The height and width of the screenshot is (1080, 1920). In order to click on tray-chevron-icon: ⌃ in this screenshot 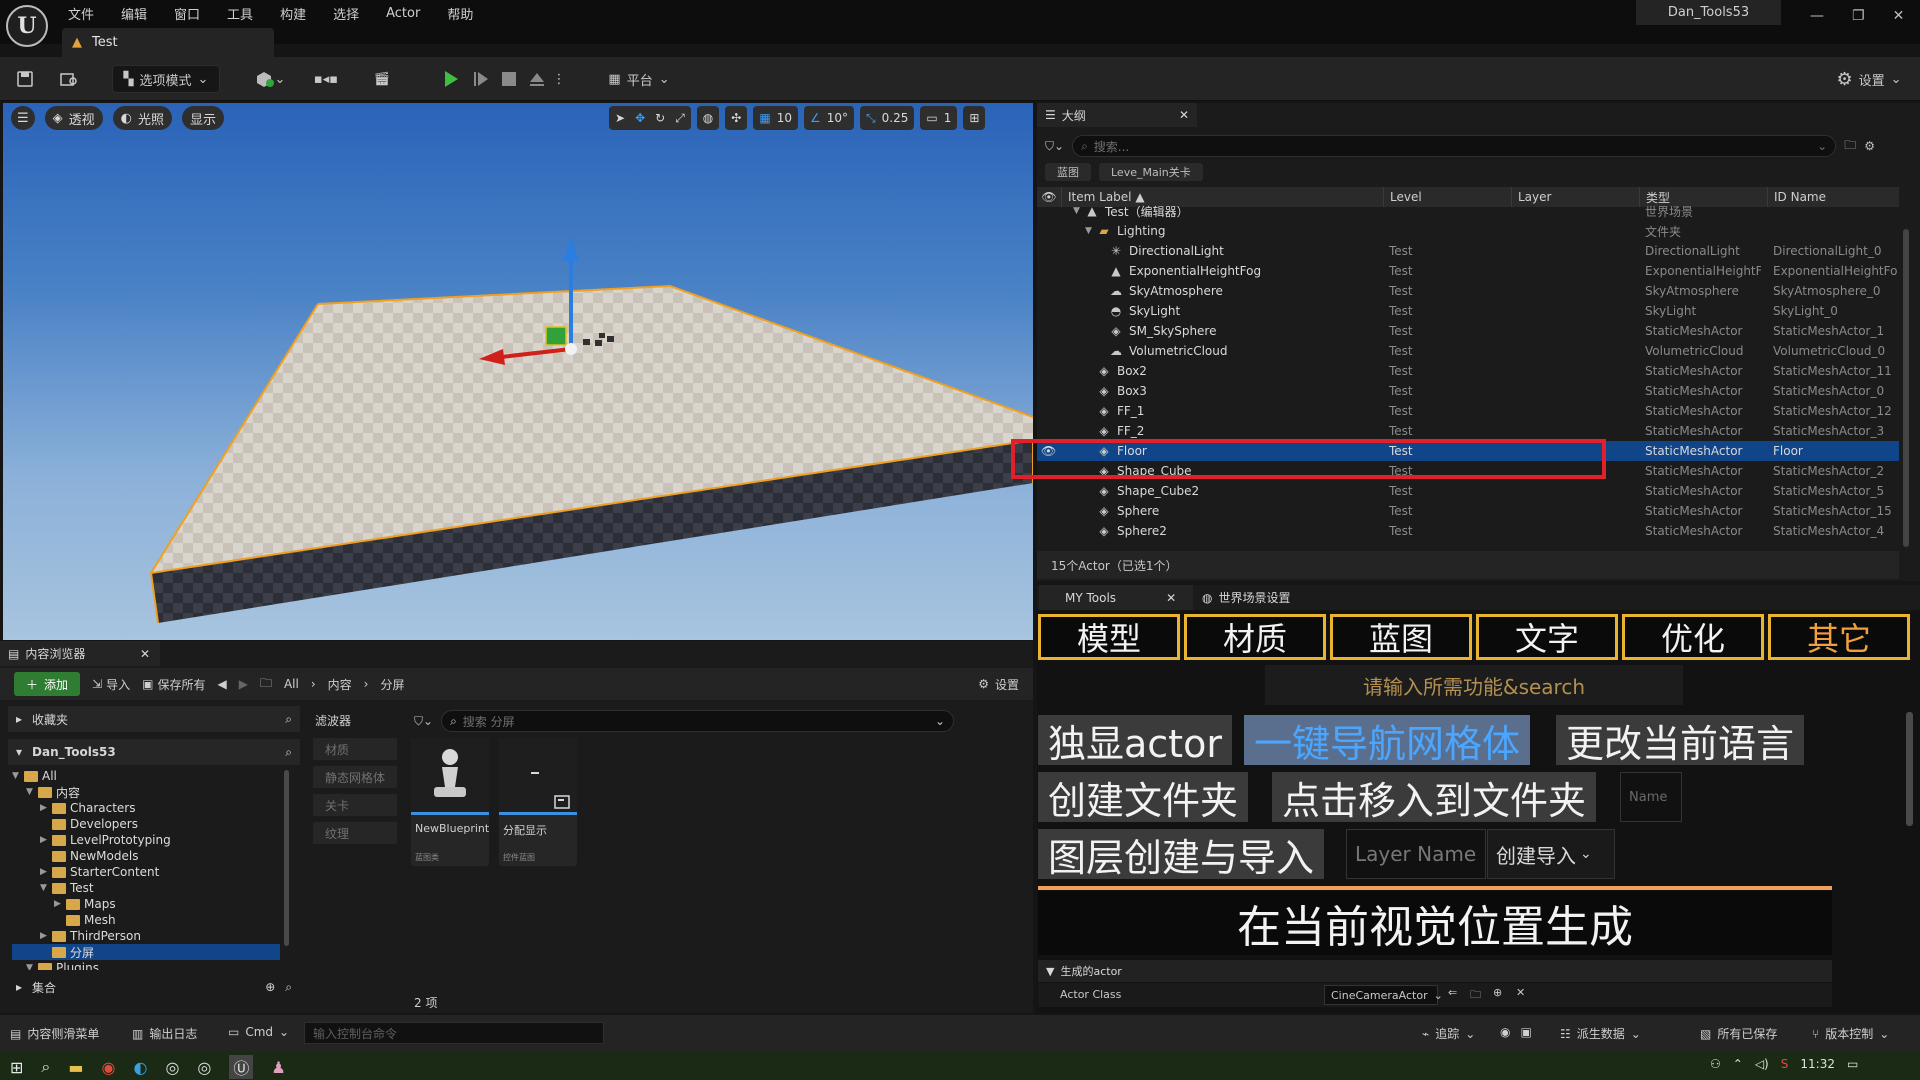, I will do `click(1738, 1064)`.